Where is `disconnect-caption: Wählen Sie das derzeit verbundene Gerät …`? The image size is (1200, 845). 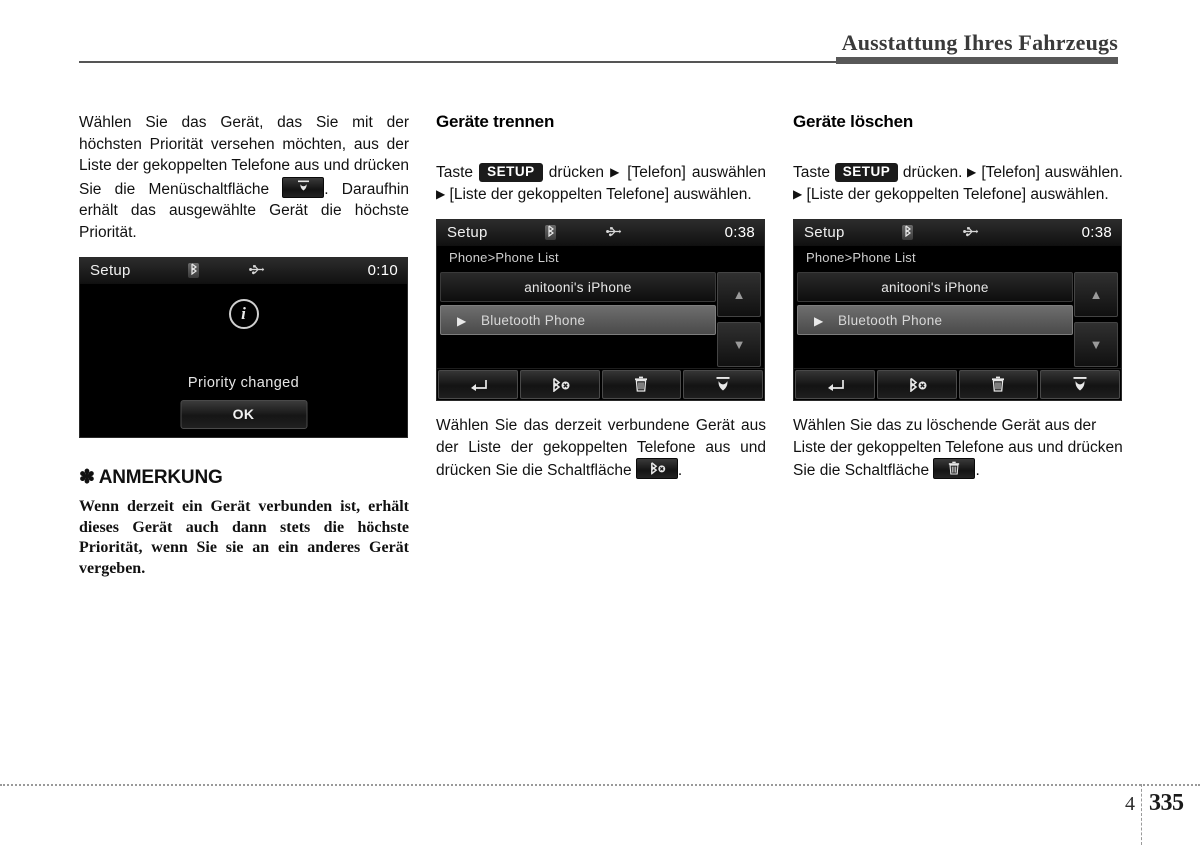 disconnect-caption: Wählen Sie das derzeit verbundene Gerät … is located at coordinates (601, 448).